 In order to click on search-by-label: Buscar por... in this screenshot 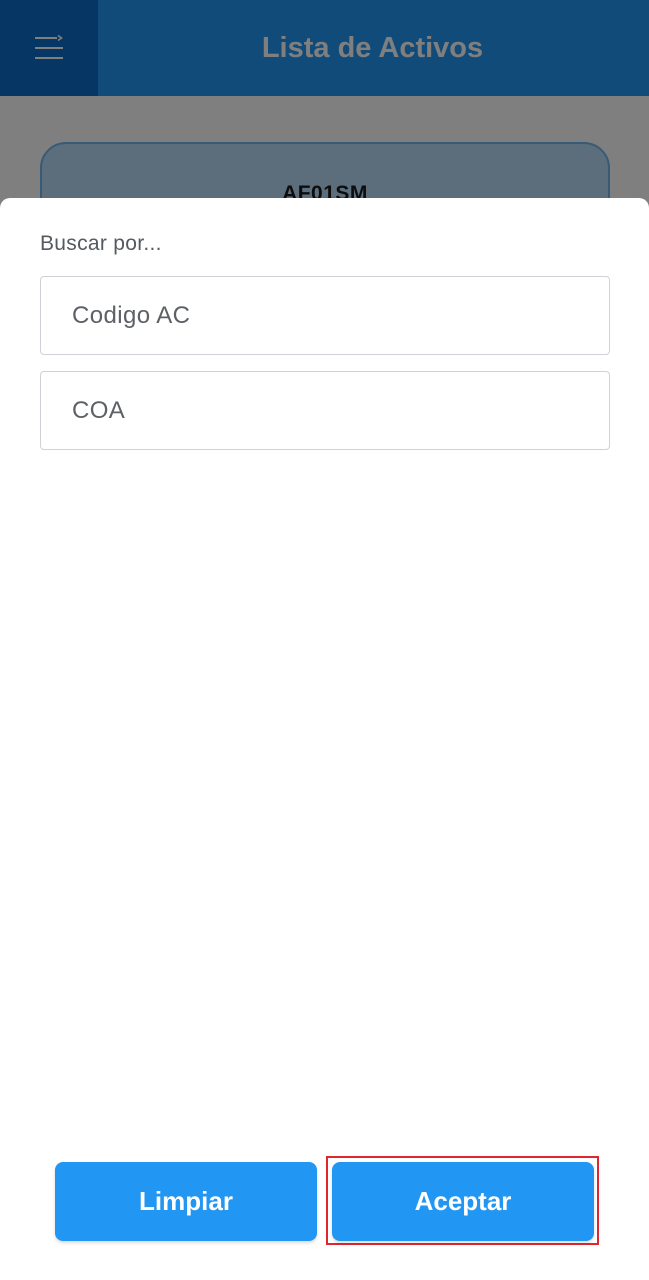, I will do `click(101, 243)`.